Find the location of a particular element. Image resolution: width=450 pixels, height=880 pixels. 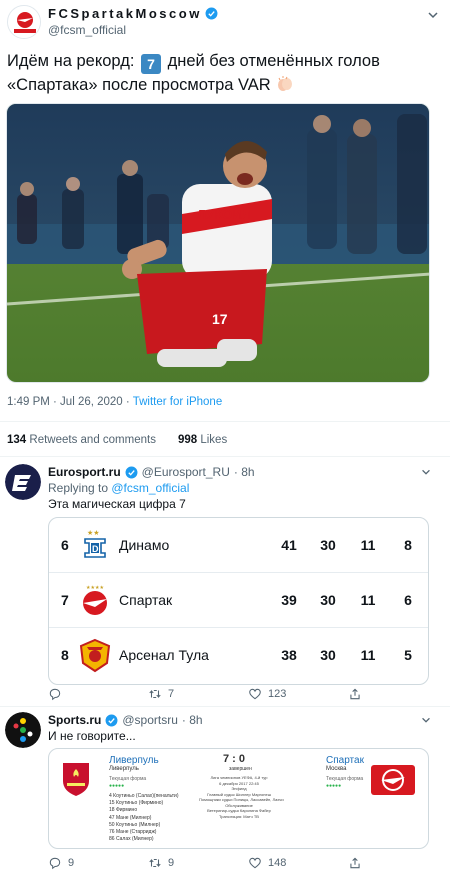

table-row: 6 ★★ D Динамо 41 30 11 8 is located at coordinates (238, 545).